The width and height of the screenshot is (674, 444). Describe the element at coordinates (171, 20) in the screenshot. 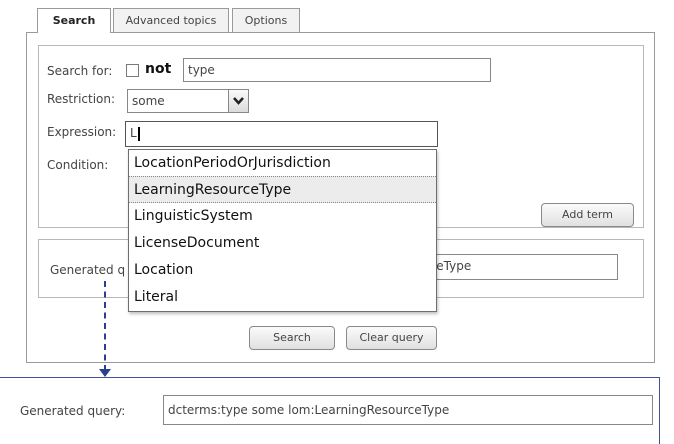

I see `tab-advanced-topics: Advanced topics` at that location.